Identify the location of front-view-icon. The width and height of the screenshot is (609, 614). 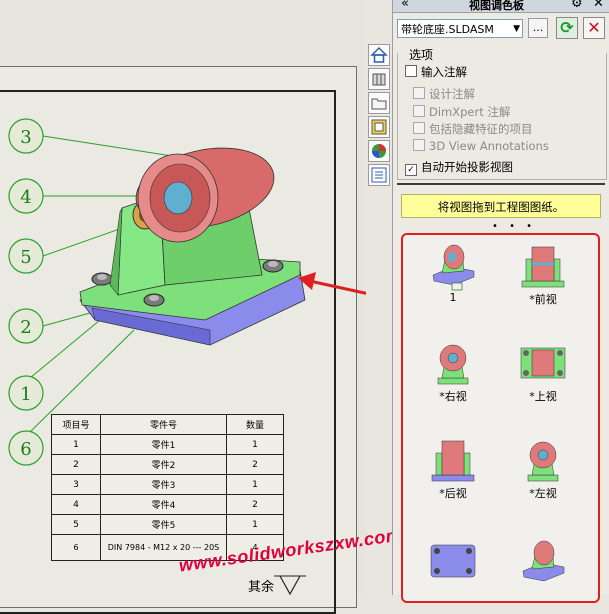
(543, 267).